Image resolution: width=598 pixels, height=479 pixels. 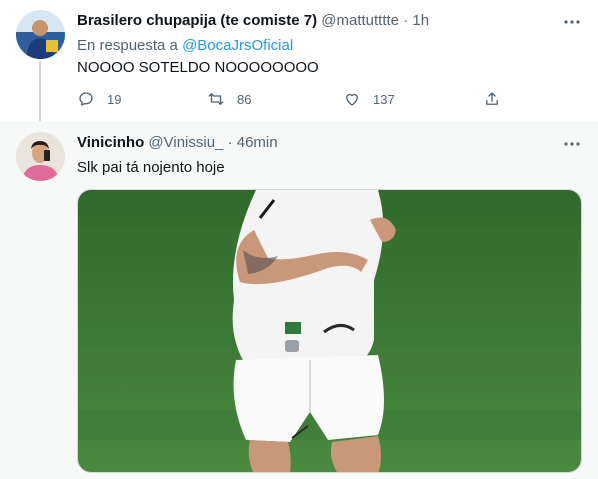 What do you see at coordinates (237, 45) in the screenshot?
I see `reply-to-link: @BocaJrsOficial` at bounding box center [237, 45].